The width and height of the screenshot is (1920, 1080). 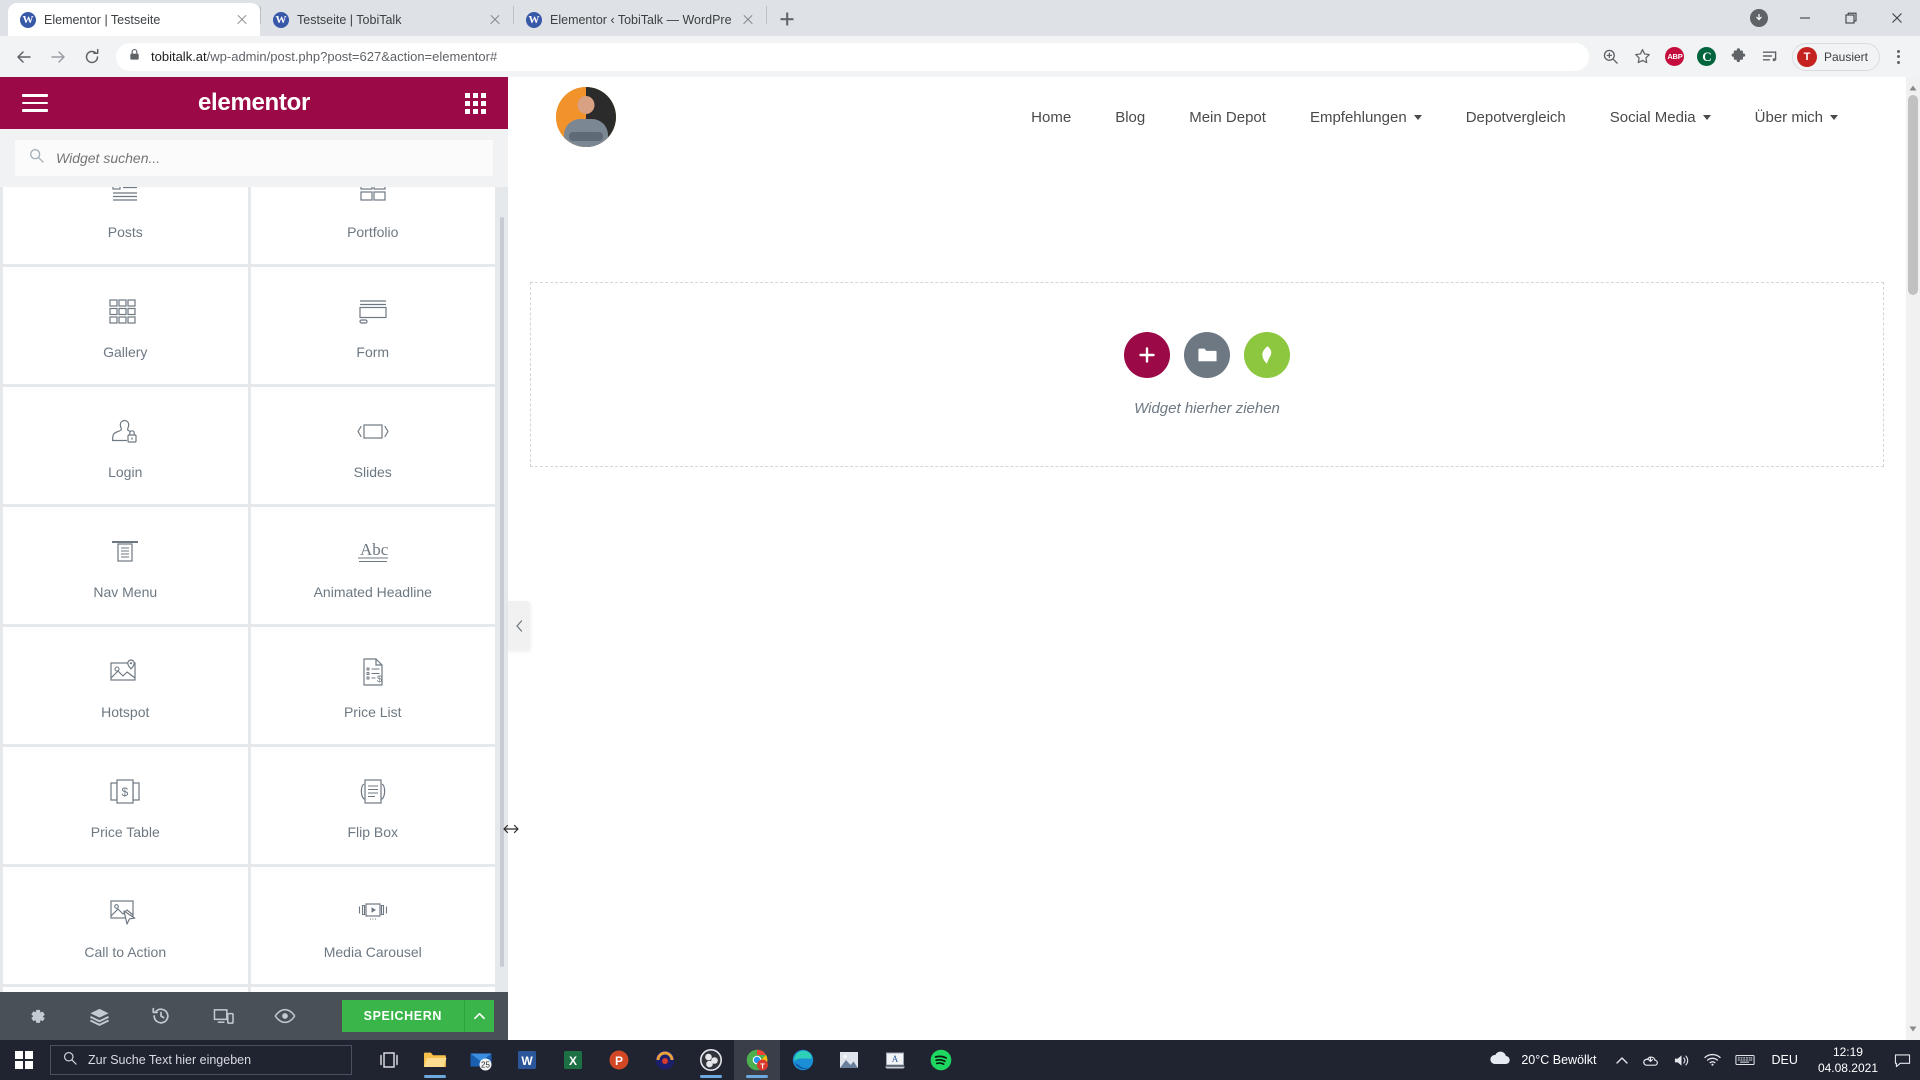 I want to click on widgets-grid-icon, so click(x=475, y=103).